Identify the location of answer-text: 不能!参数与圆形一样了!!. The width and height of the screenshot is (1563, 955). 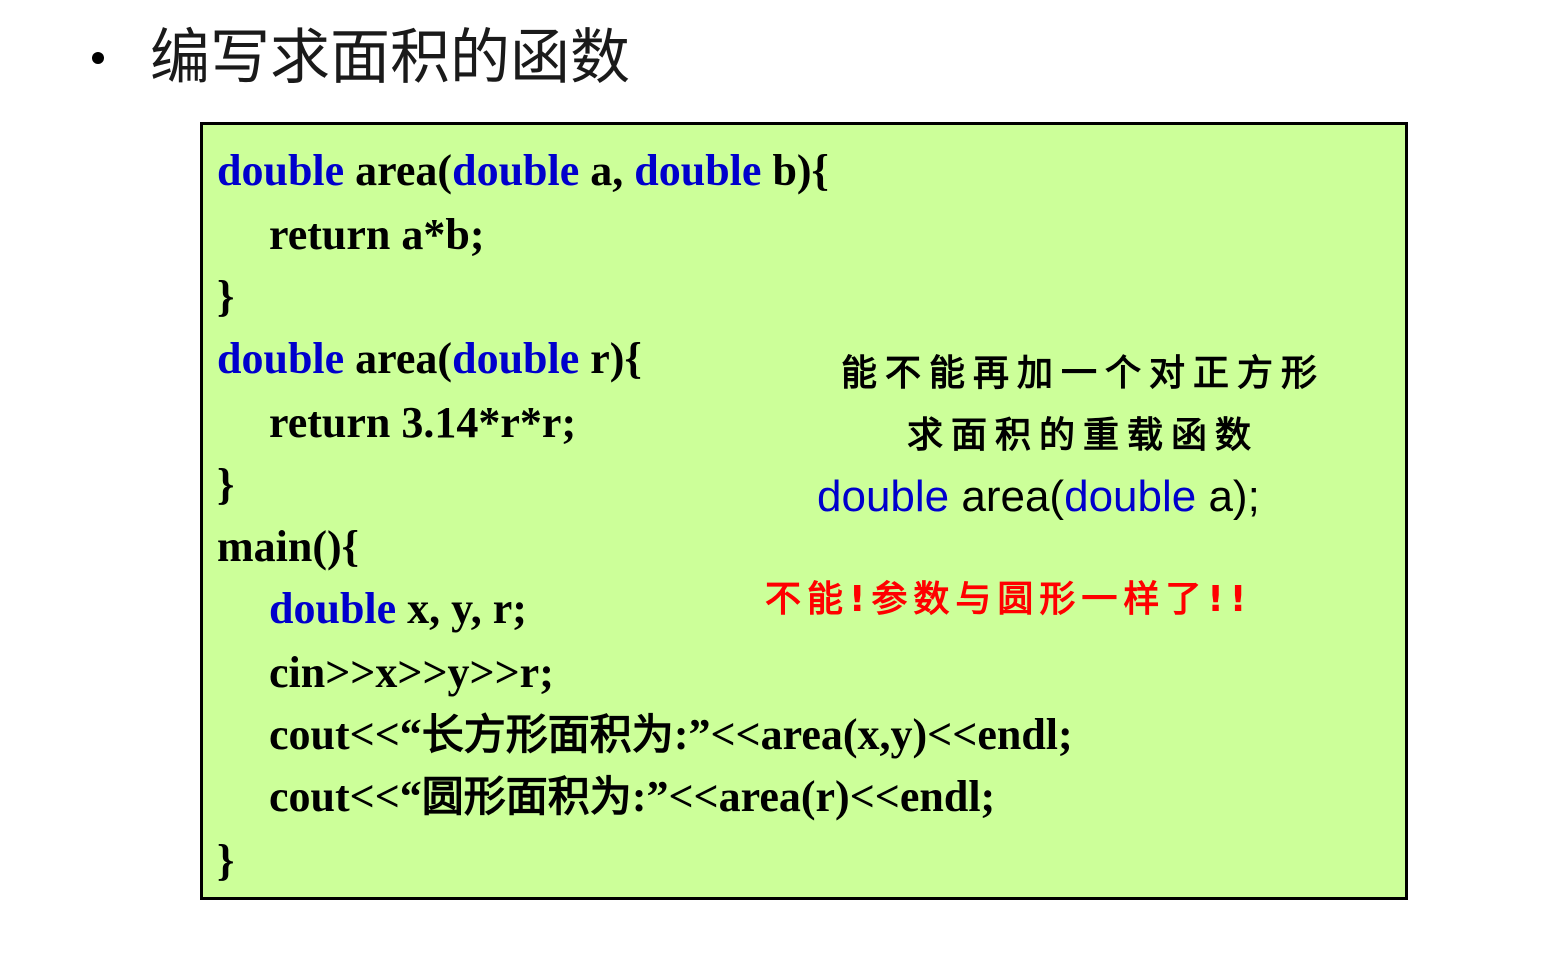
(1009, 599).